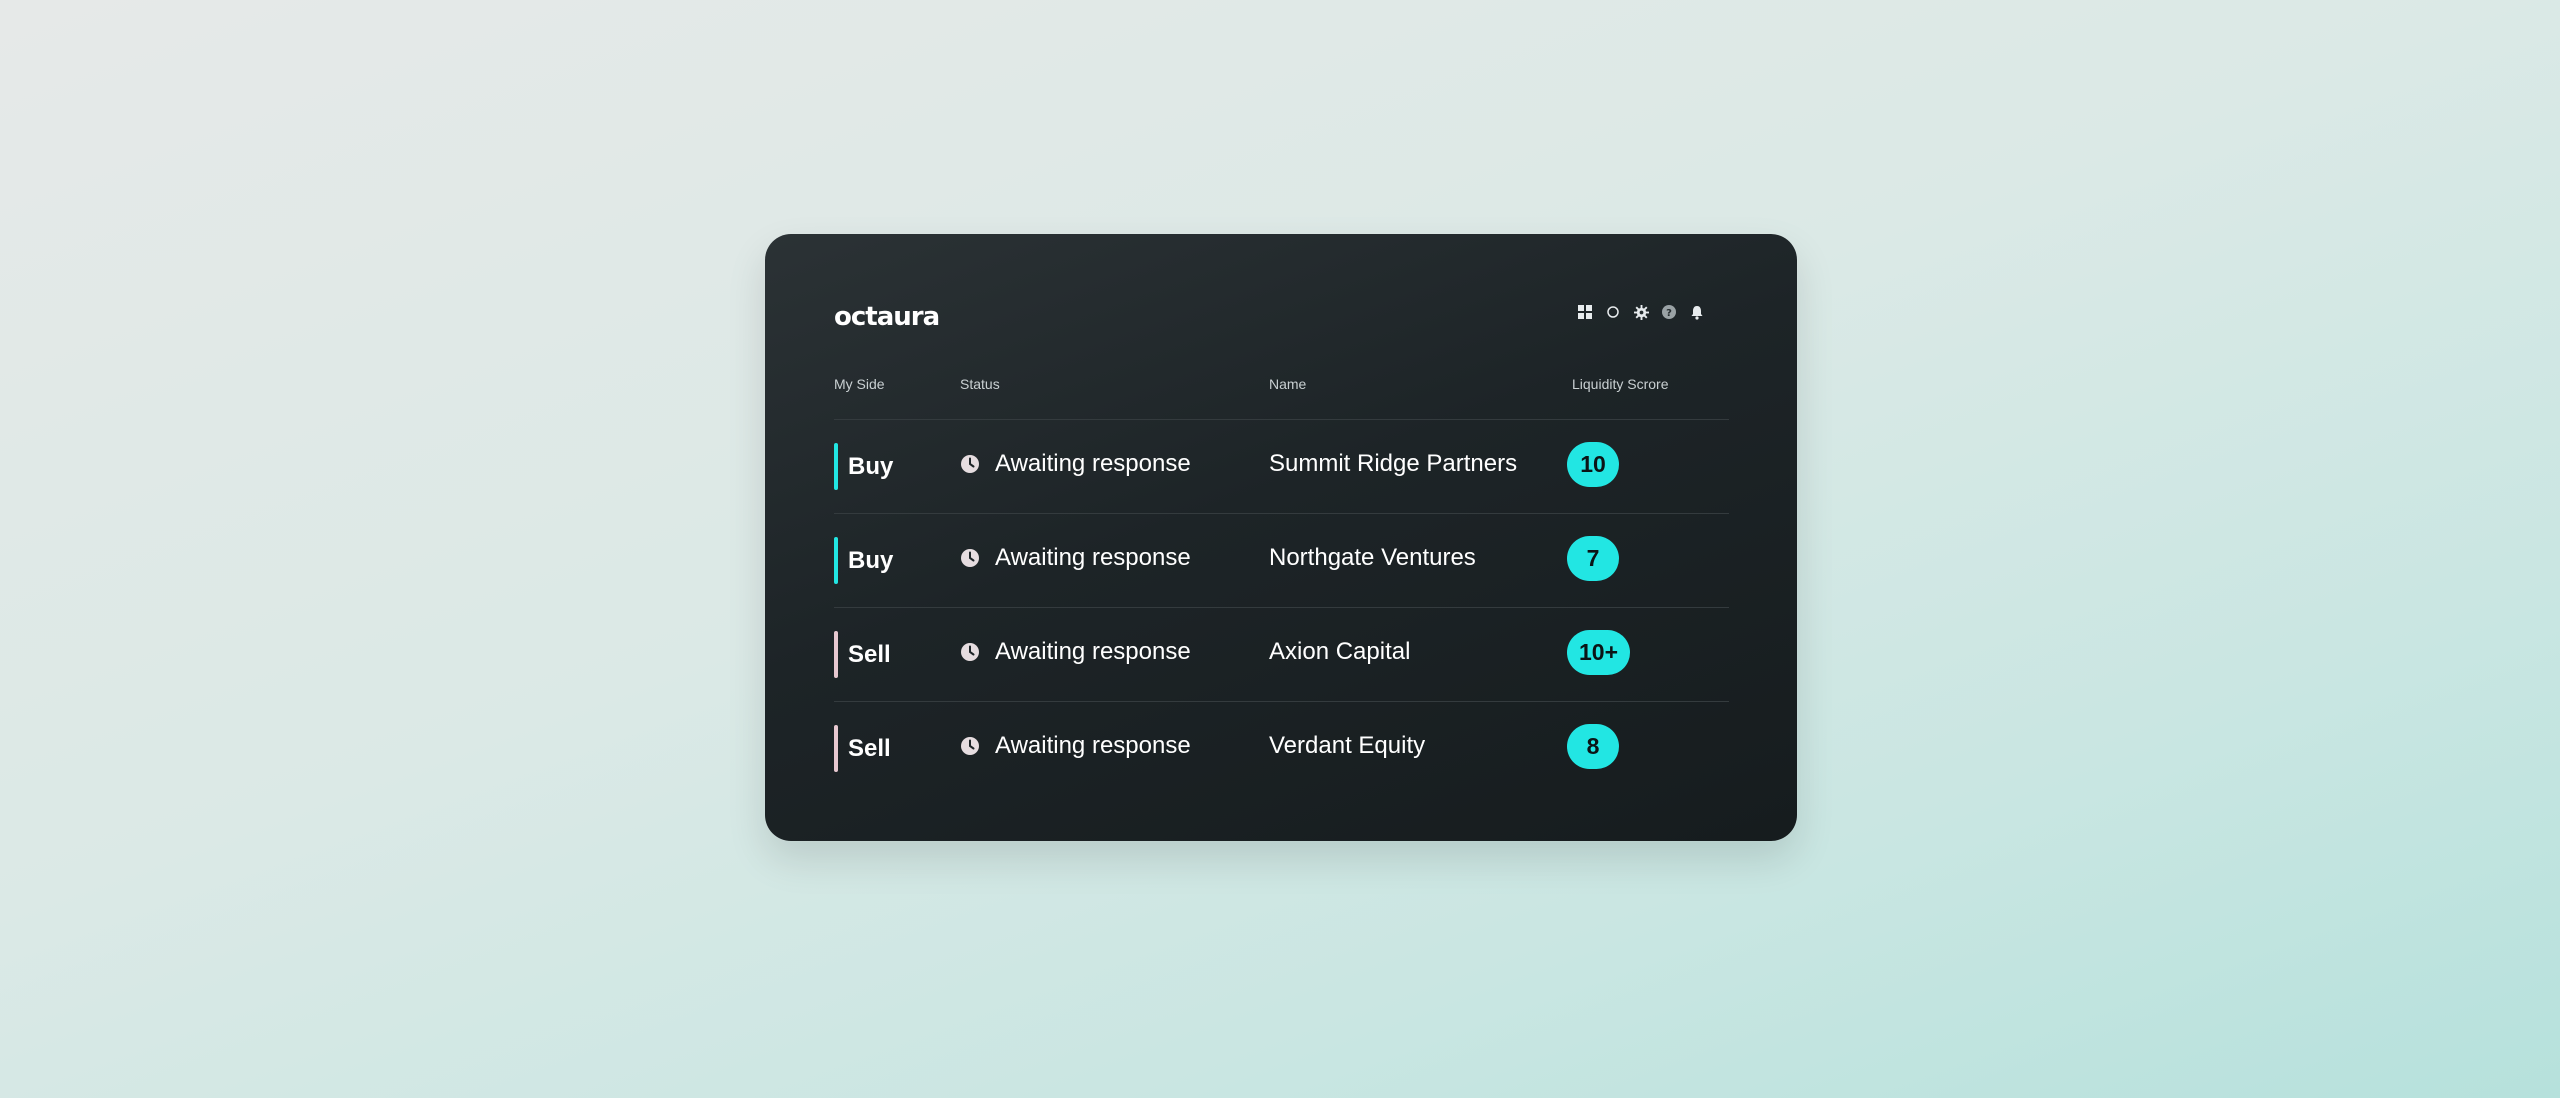  Describe the element at coordinates (1599, 652) in the screenshot. I see `liquidity-score-badge: 10+` at that location.